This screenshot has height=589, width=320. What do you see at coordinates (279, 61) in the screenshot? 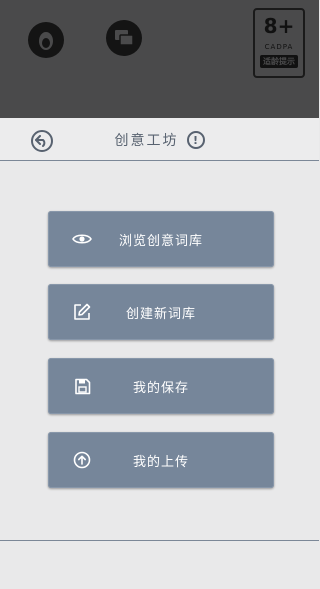
I see `age-rating-note: 适龄提示` at bounding box center [279, 61].